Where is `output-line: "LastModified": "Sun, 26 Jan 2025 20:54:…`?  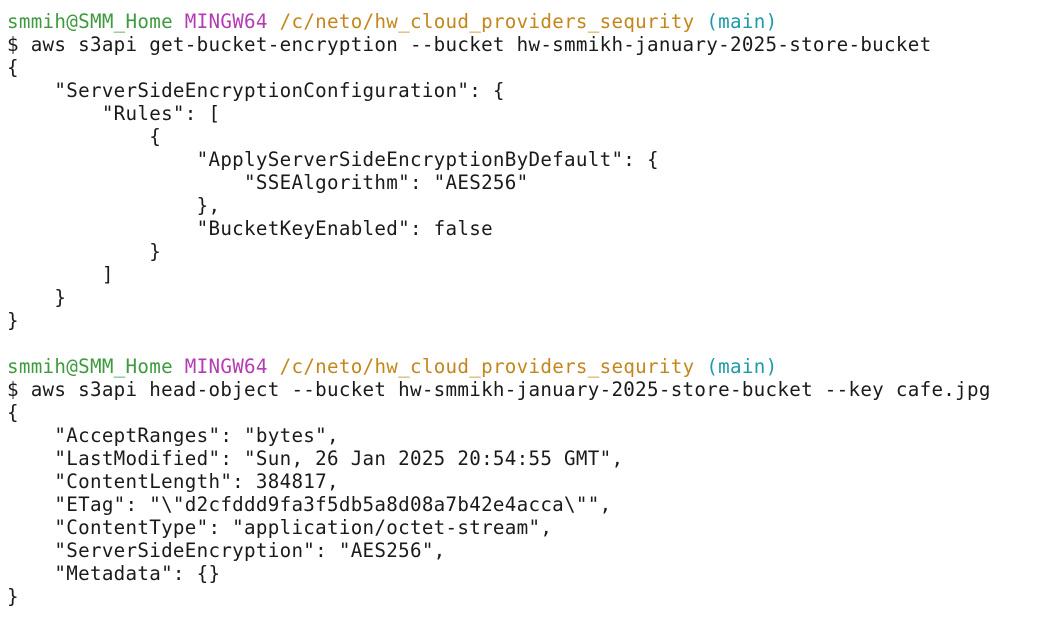
output-line: "LastModified": "Sun, 26 Jan 2025 20:54:… is located at coordinates (315, 458).